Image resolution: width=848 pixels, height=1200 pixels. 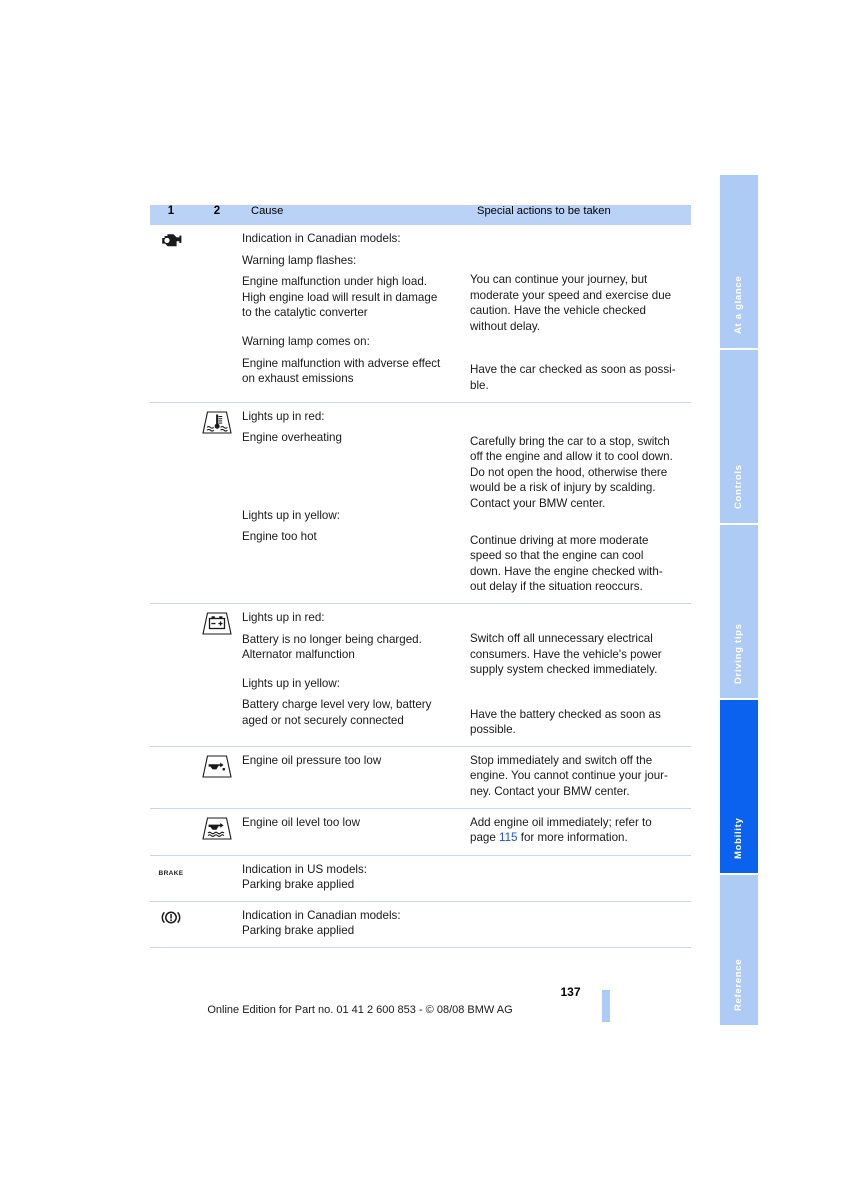 I want to click on sidebar-tab-label: Mobility, so click(x=738, y=838).